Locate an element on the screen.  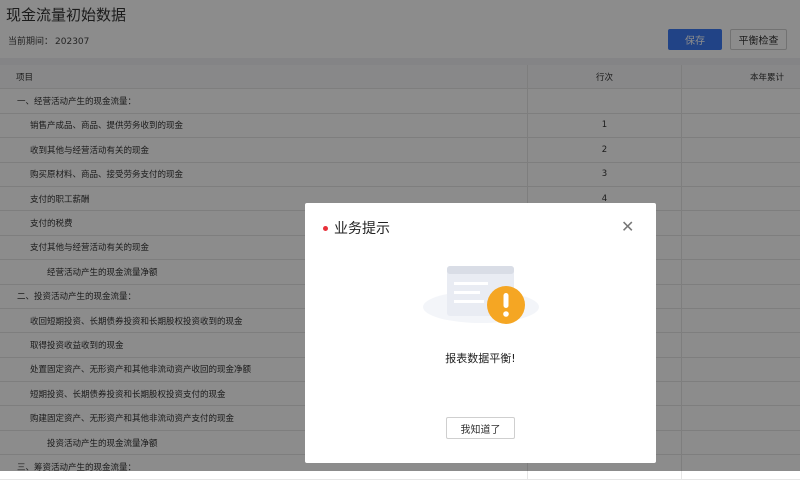
got-it-button: 我知道了 is located at coordinates (480, 428).